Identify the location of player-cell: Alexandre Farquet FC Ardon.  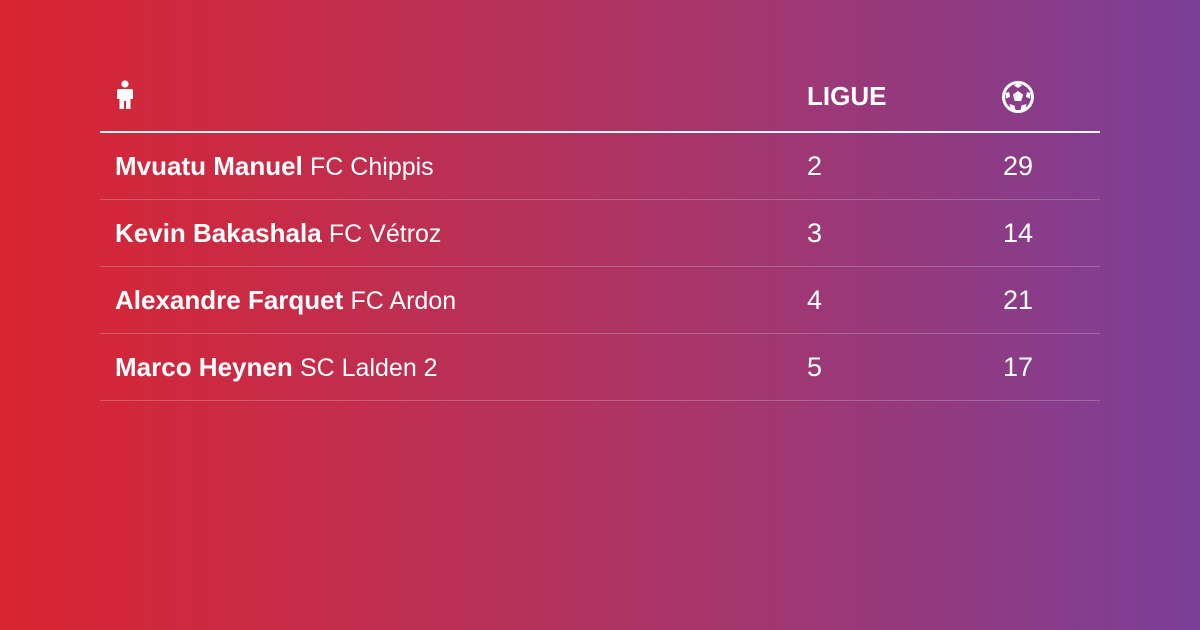
(285, 300).